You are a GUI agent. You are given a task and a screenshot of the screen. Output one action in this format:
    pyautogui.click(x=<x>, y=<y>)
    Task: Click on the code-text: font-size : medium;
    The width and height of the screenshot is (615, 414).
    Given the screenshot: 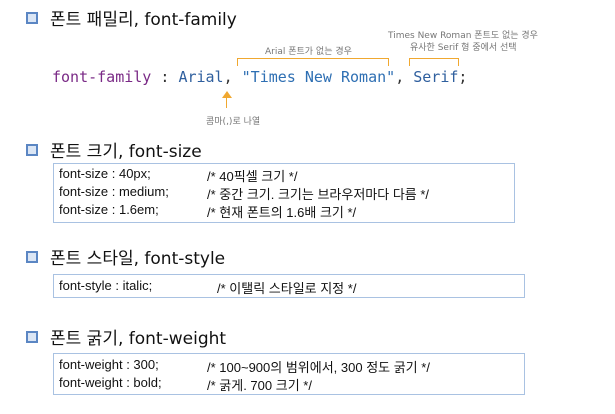 What is the action you would take?
    pyautogui.click(x=114, y=191)
    